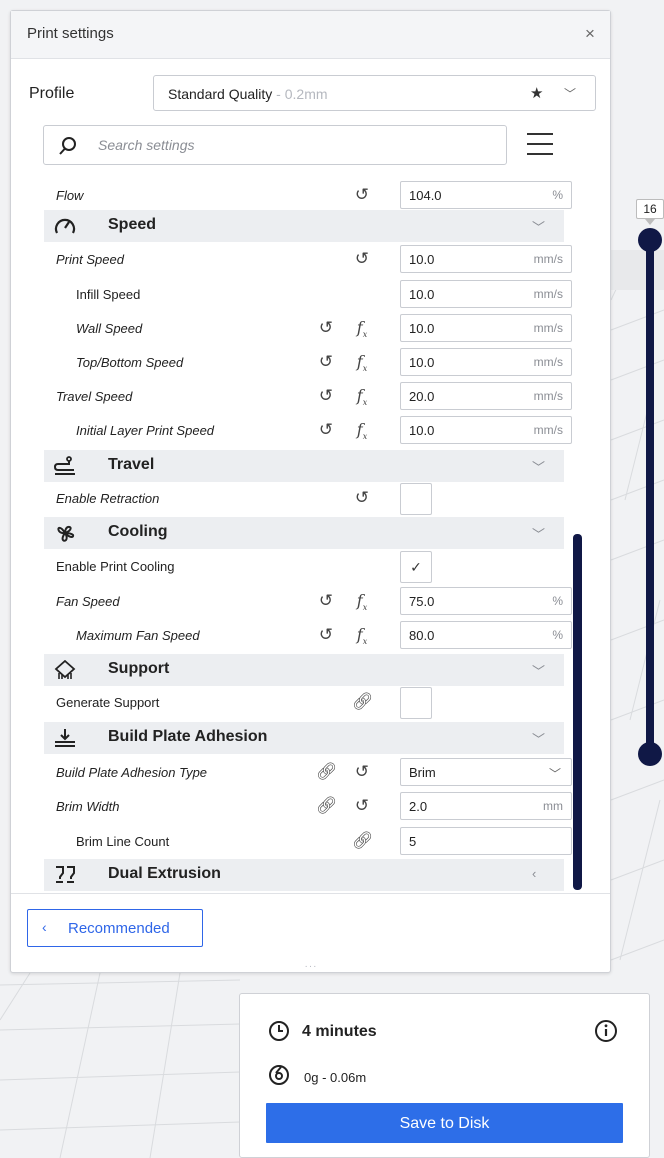 The width and height of the screenshot is (664, 1158). I want to click on setting-label: Maximum Fan Speed, so click(138, 635).